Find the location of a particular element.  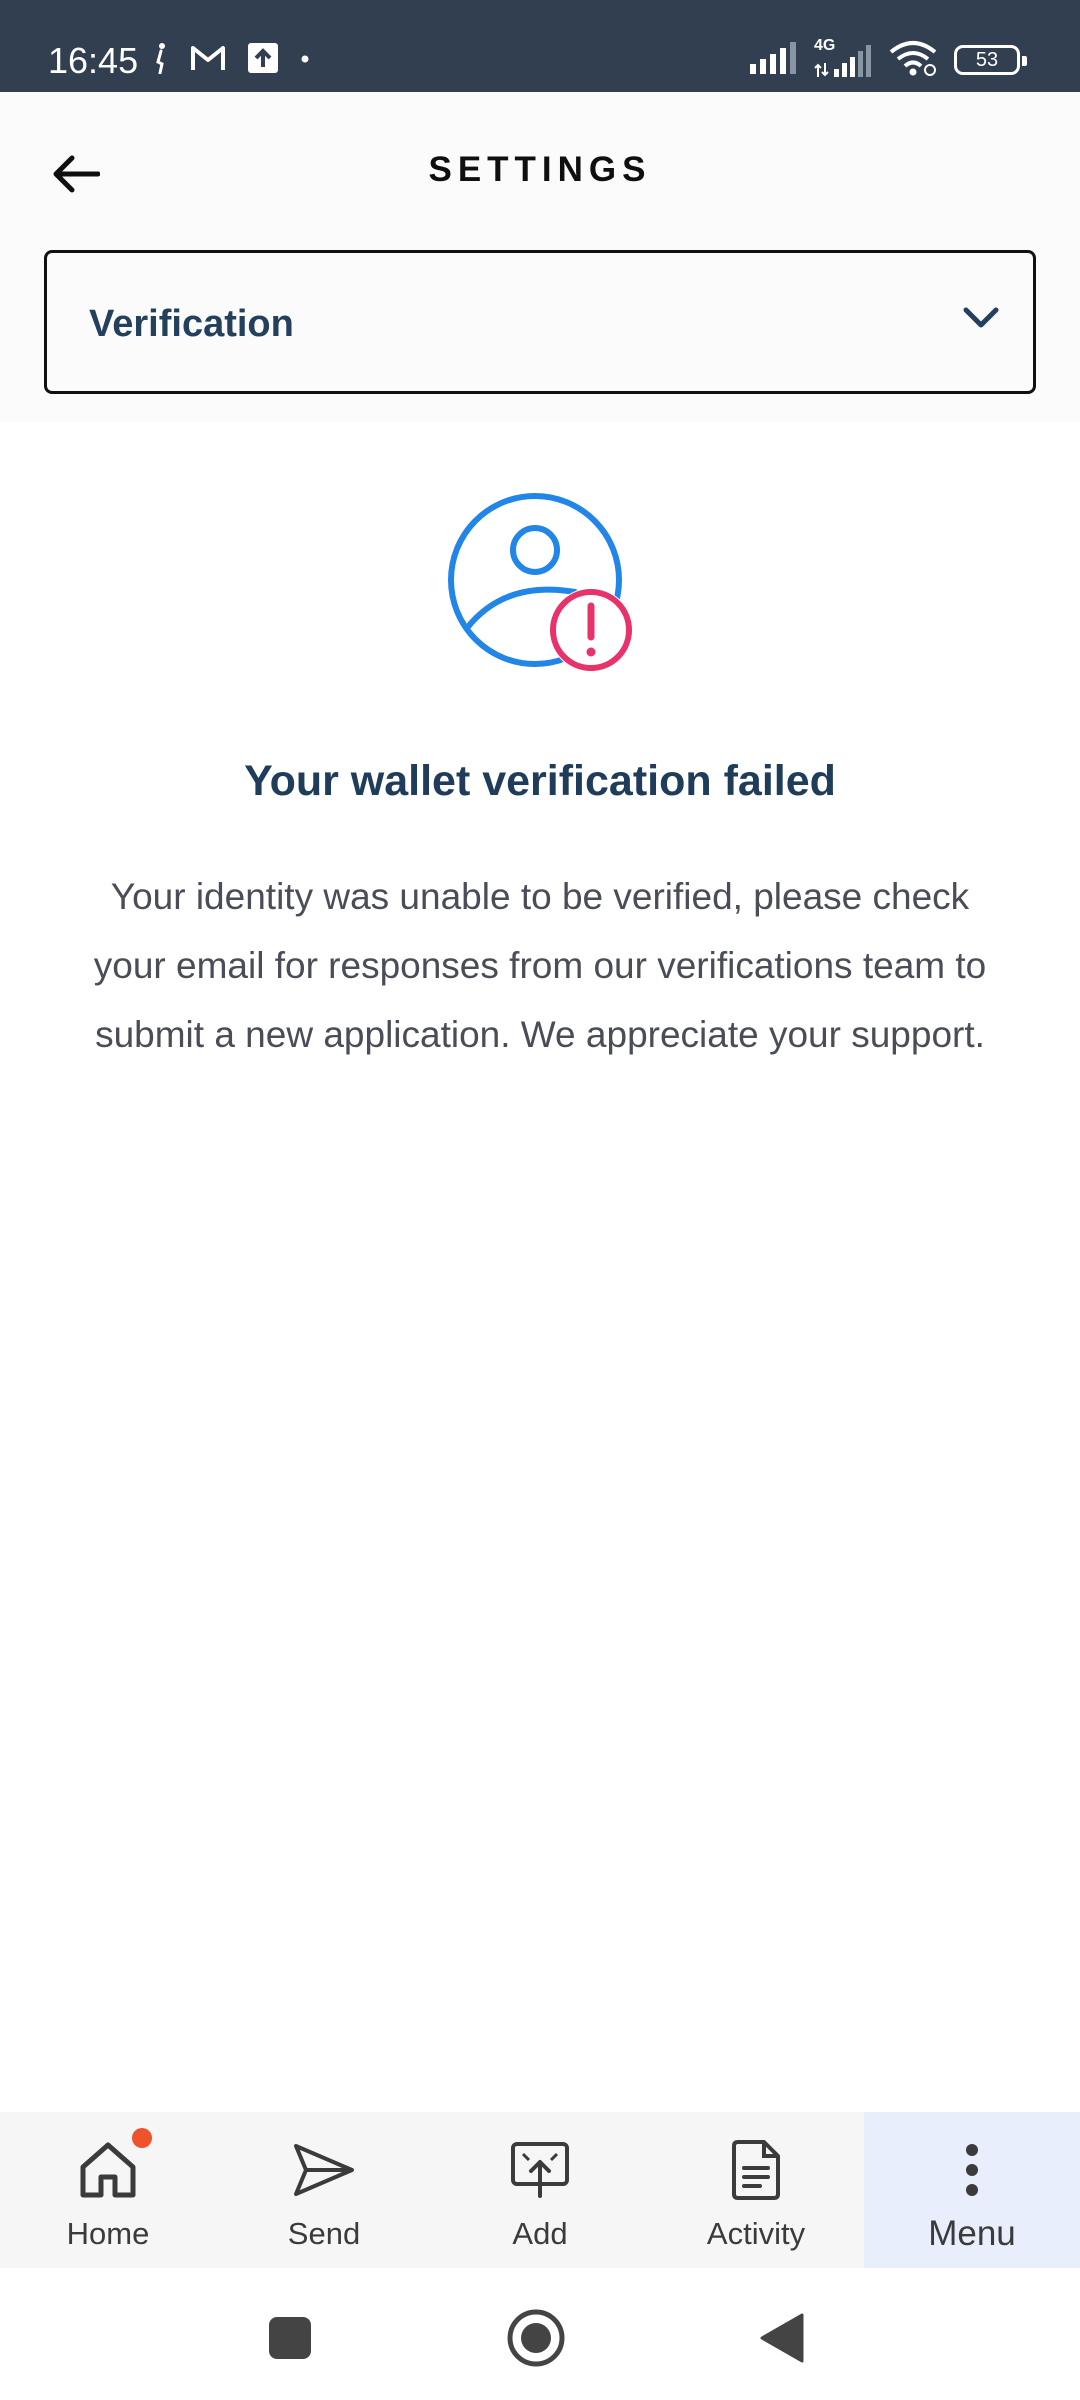

more-vertical-icon is located at coordinates (972, 2170).